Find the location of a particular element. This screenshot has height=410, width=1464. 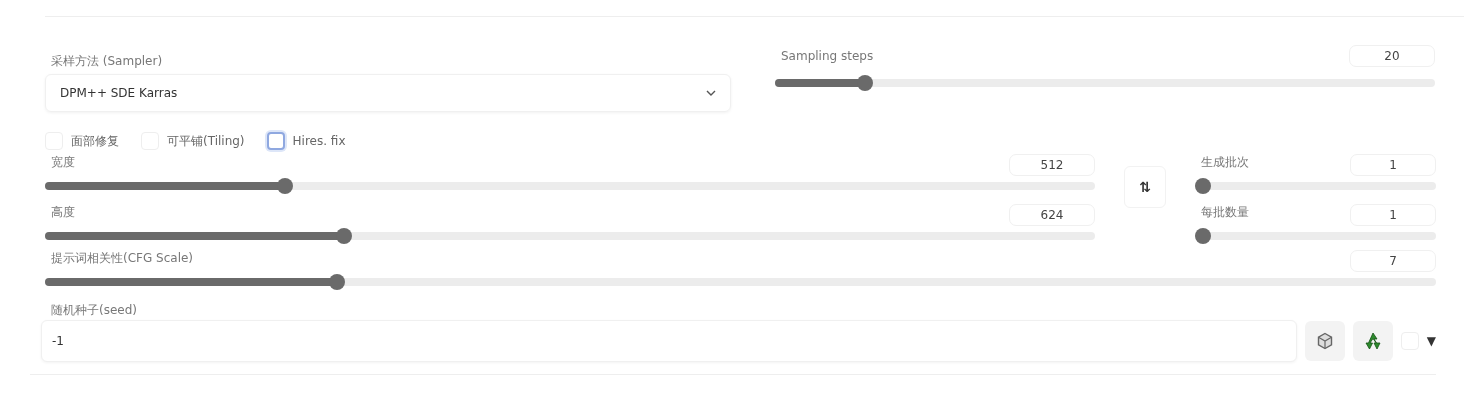

number-field: 7 is located at coordinates (1393, 261).